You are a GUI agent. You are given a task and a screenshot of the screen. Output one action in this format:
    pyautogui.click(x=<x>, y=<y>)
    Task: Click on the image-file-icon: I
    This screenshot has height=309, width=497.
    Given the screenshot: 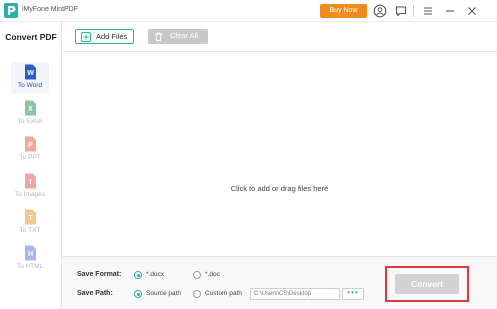 What is the action you would take?
    pyautogui.click(x=30, y=181)
    